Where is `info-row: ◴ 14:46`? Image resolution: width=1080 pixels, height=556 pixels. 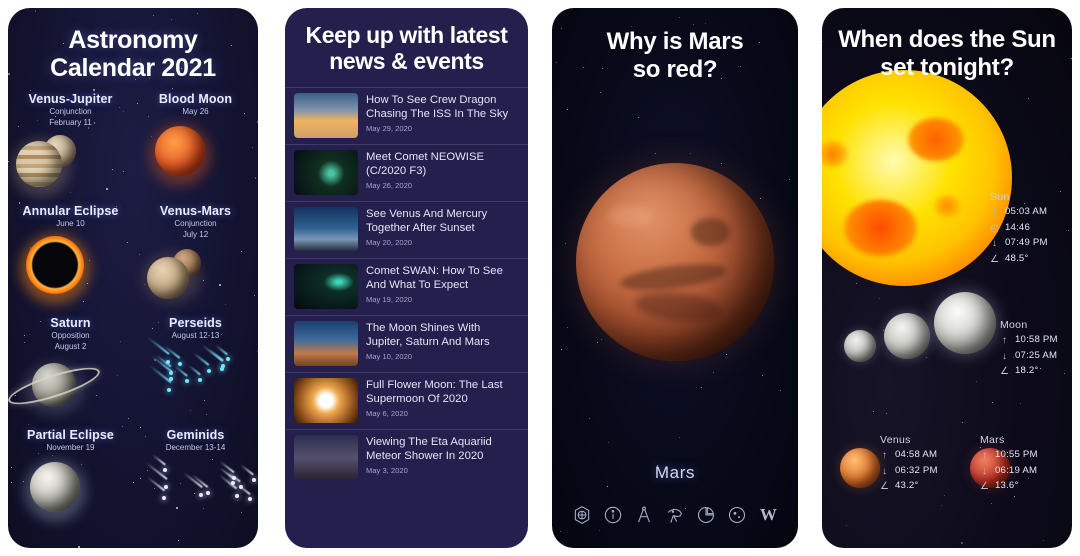 info-row: ◴ 14:46 is located at coordinates (1019, 229).